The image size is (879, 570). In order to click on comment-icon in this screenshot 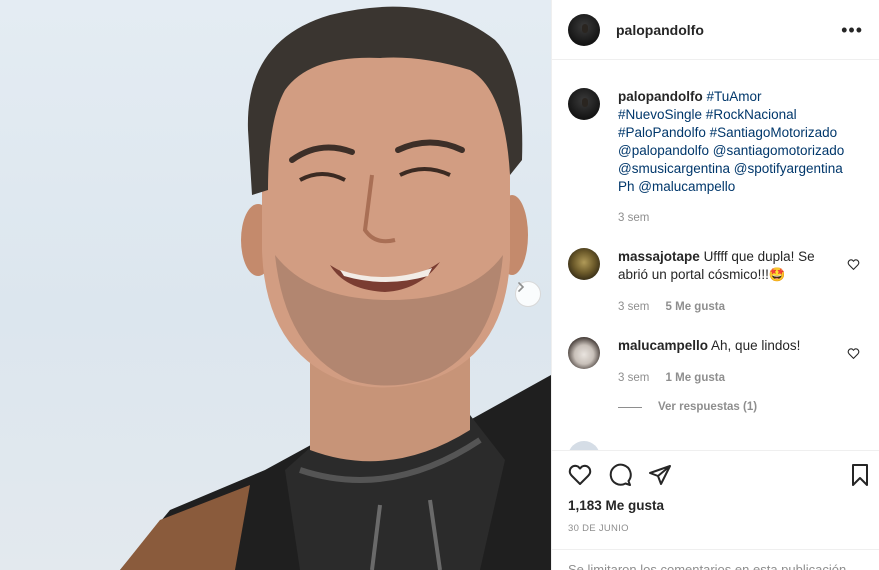, I will do `click(620, 475)`.